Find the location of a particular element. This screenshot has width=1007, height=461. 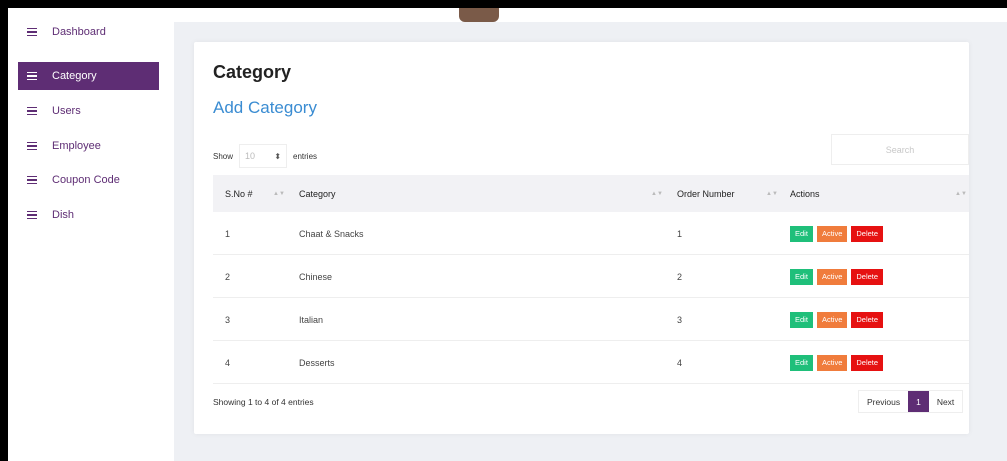

cell-sno: 3 is located at coordinates (228, 319).